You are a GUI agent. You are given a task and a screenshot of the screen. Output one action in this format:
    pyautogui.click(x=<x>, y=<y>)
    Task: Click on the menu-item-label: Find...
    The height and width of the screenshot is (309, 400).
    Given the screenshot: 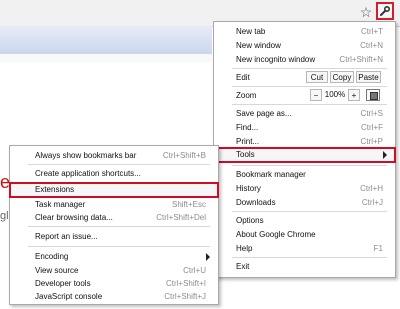 What is the action you would take?
    pyautogui.click(x=247, y=127)
    